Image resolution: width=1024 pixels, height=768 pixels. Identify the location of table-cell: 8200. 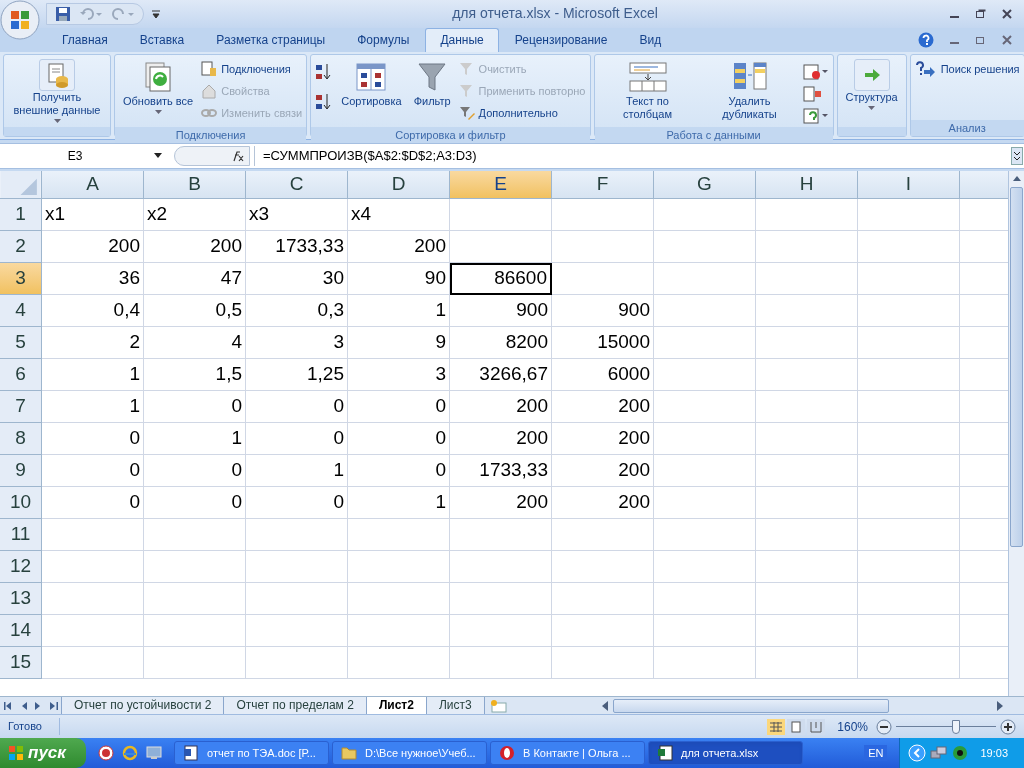
(501, 342).